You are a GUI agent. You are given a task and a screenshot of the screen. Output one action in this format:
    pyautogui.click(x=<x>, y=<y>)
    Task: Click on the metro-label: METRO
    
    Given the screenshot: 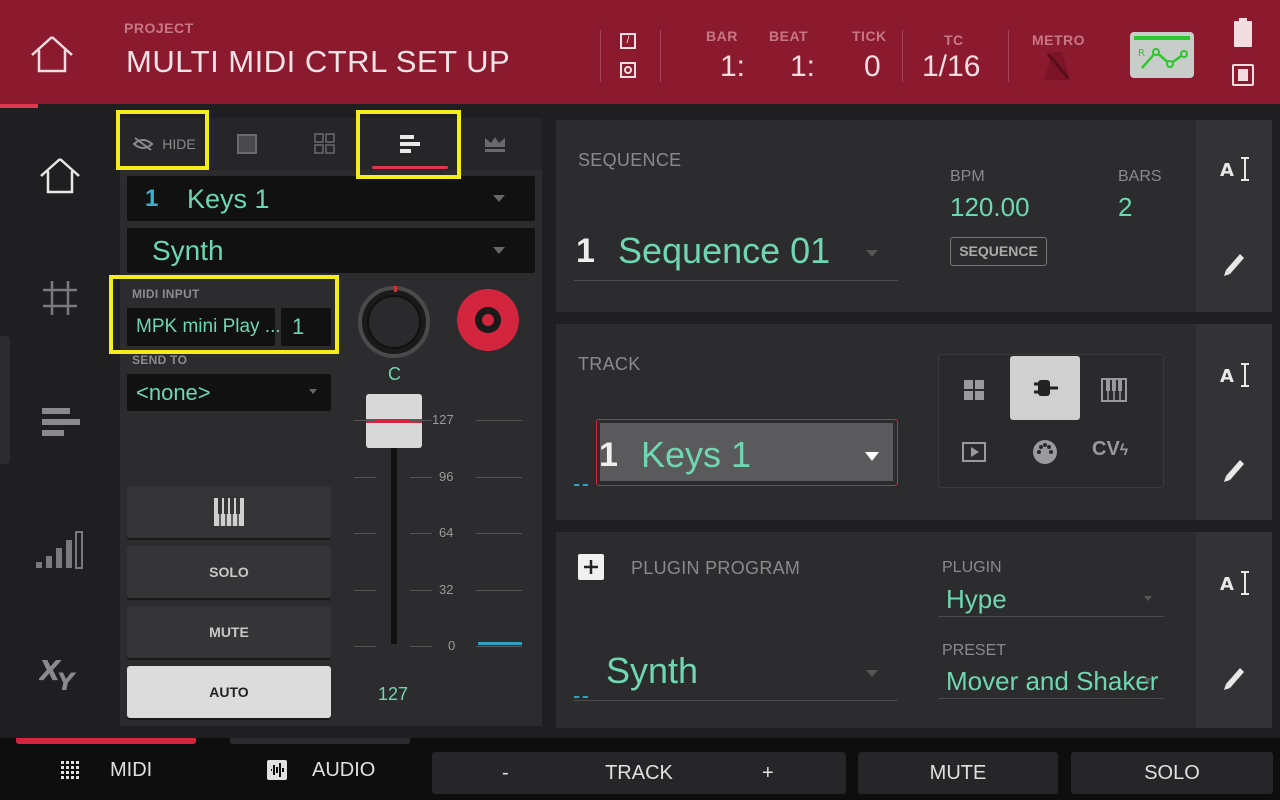 What is the action you would take?
    pyautogui.click(x=1059, y=40)
    